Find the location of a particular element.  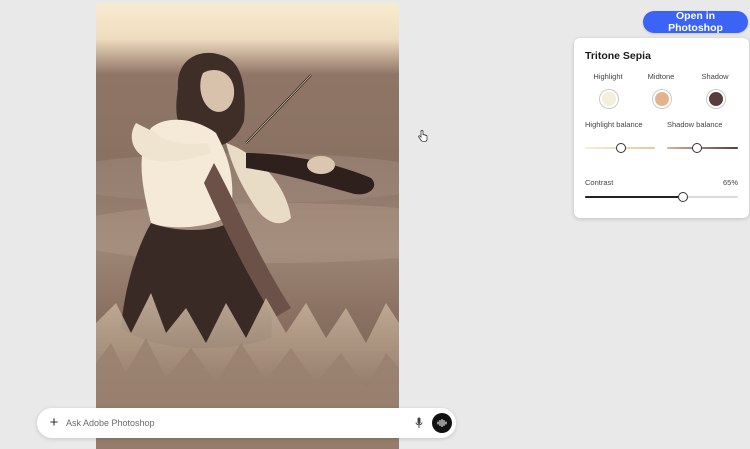

contrast-value: 65% is located at coordinates (730, 182).